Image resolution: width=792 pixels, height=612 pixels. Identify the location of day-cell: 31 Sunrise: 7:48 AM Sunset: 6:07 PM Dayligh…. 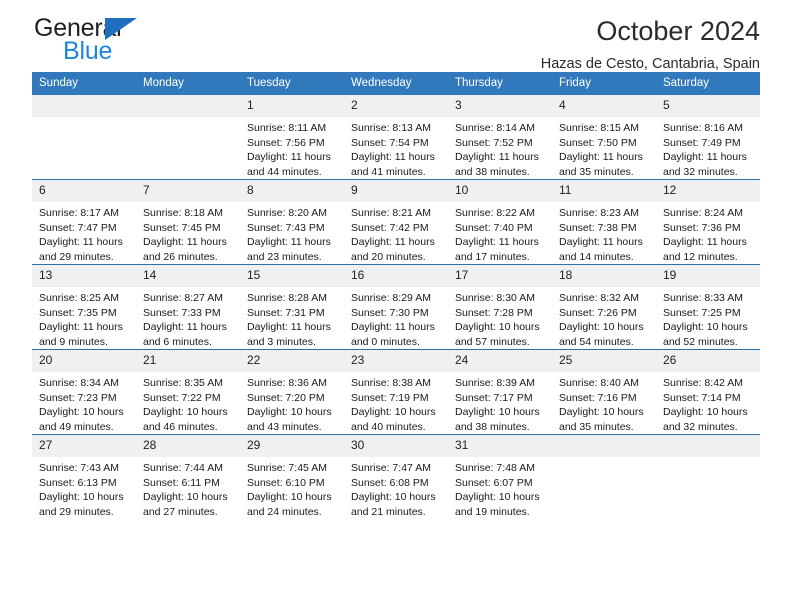
(500, 476).